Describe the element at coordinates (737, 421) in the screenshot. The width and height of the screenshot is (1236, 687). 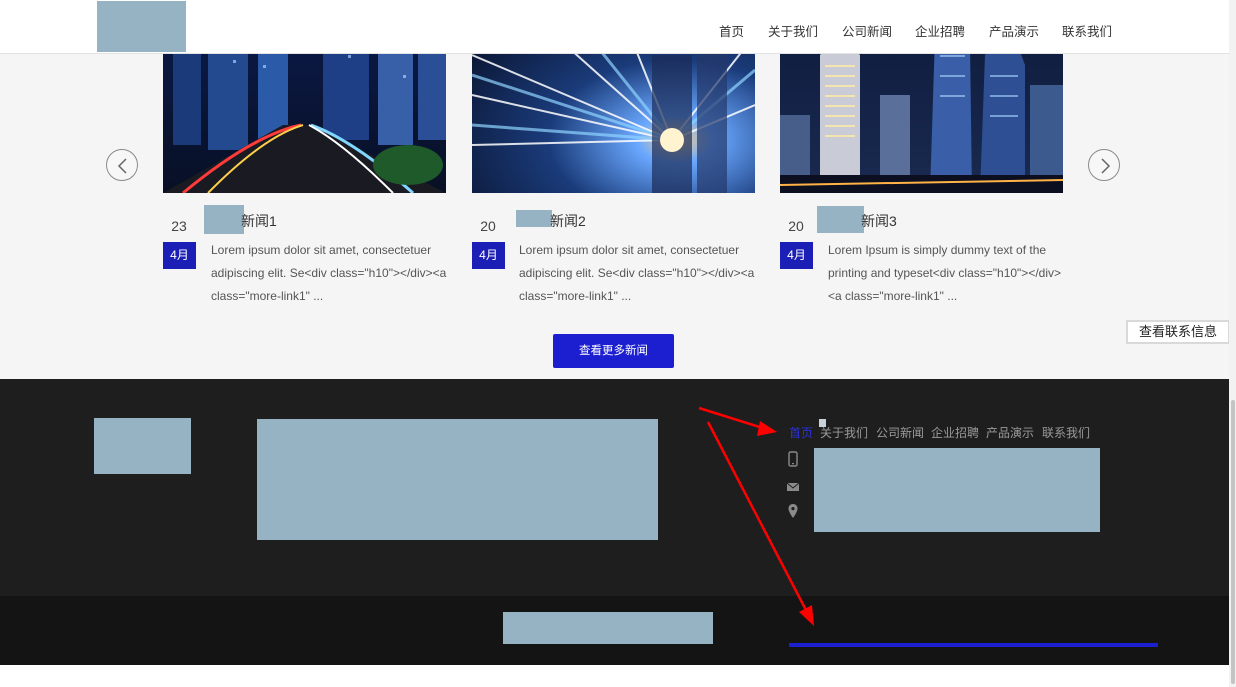
I see `annotation-arrow-to-nav` at that location.